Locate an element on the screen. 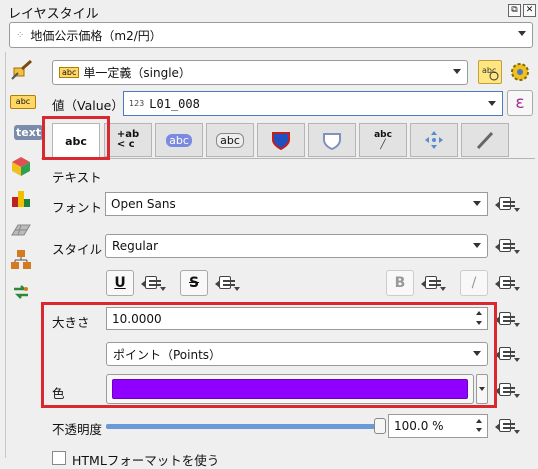 Image resolution: width=538 pixels, height=469 pixels. opacity-slider-track is located at coordinates (244, 426).